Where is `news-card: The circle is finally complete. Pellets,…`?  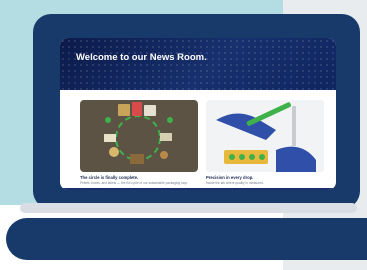 news-card: The circle is finally complete. Pellets,… is located at coordinates (139, 142).